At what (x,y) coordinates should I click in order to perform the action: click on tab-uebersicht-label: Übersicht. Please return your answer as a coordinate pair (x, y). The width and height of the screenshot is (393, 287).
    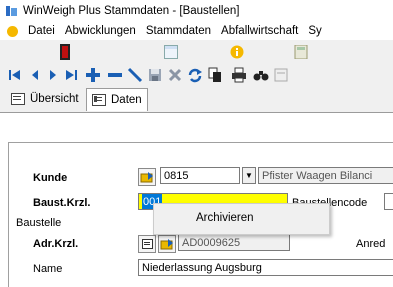
    Looking at the image, I should click on (54, 99).